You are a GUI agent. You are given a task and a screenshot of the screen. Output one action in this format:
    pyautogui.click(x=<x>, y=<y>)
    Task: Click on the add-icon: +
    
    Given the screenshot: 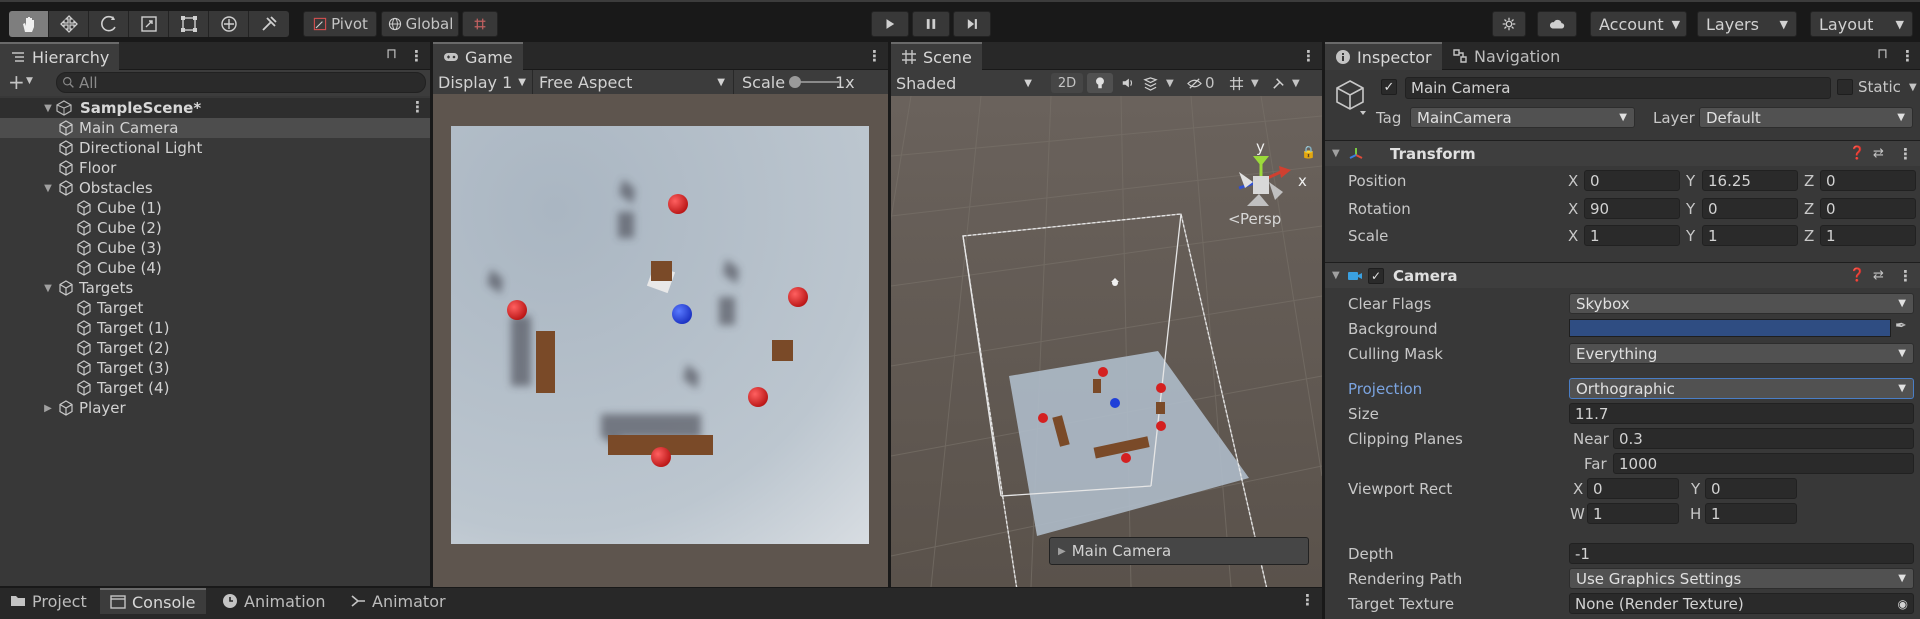 What is the action you would take?
    pyautogui.click(x=16, y=82)
    